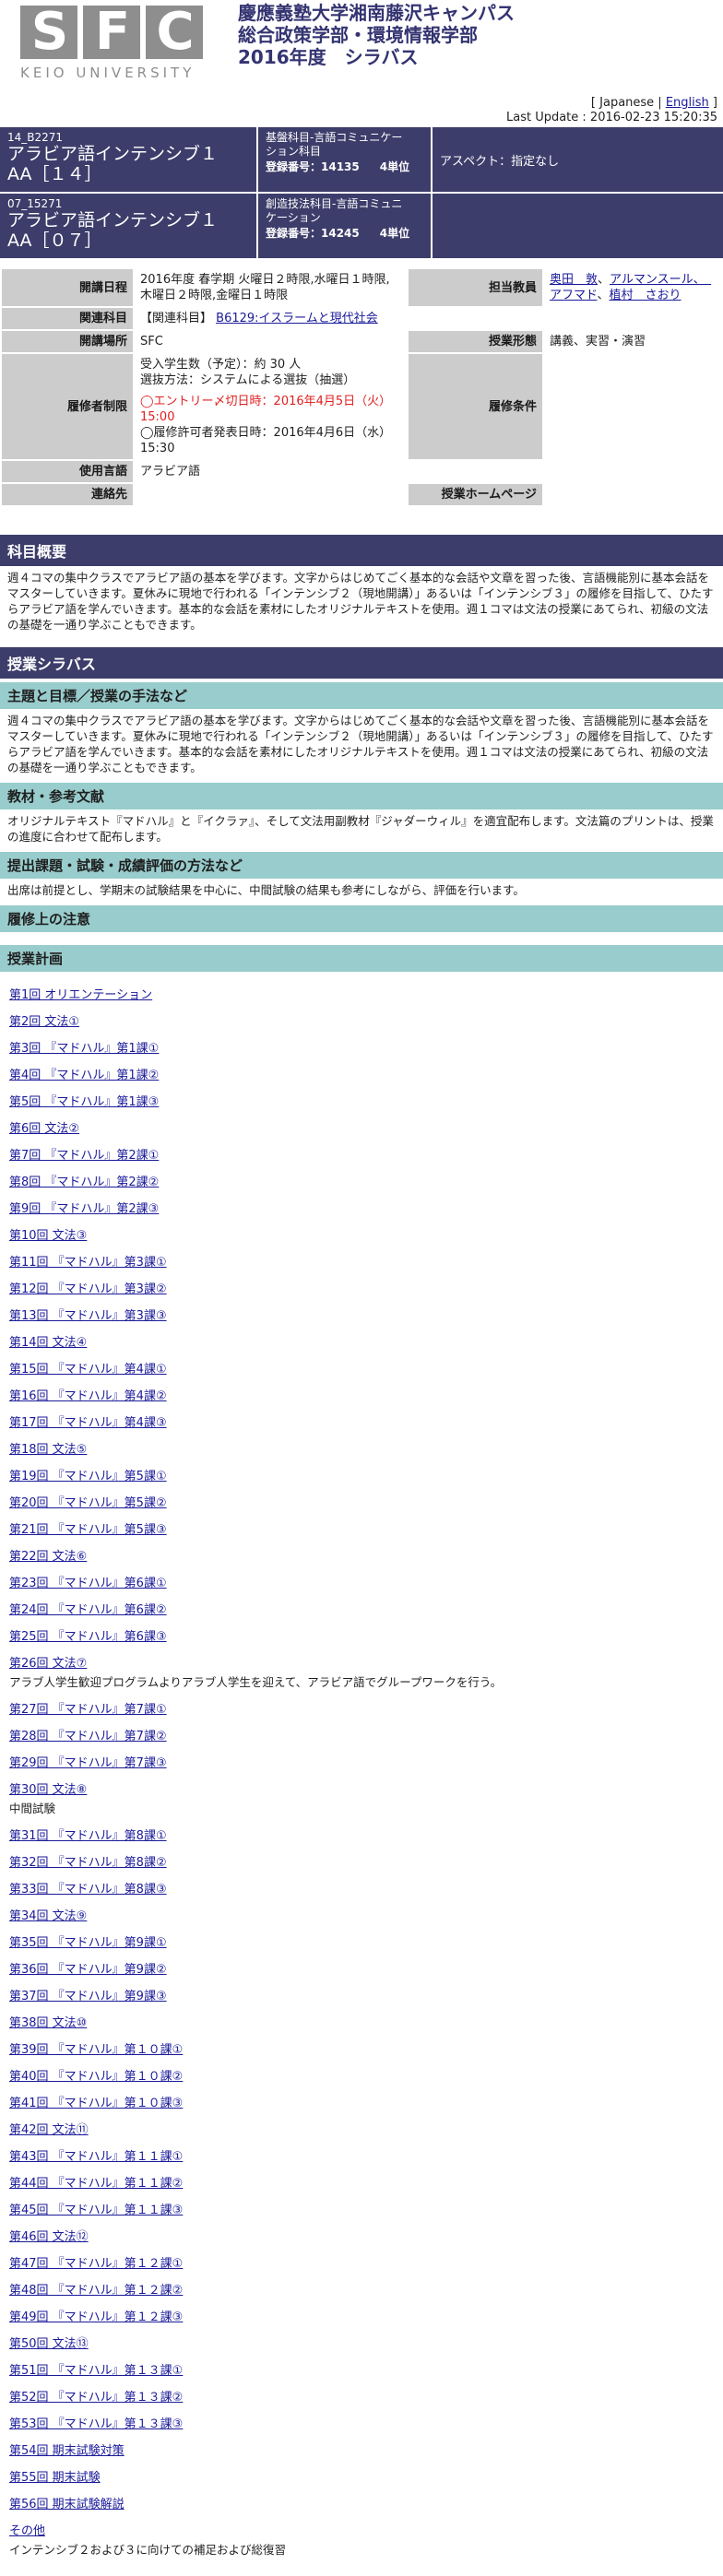  I want to click on course-class: AA［０７］, so click(54, 240).